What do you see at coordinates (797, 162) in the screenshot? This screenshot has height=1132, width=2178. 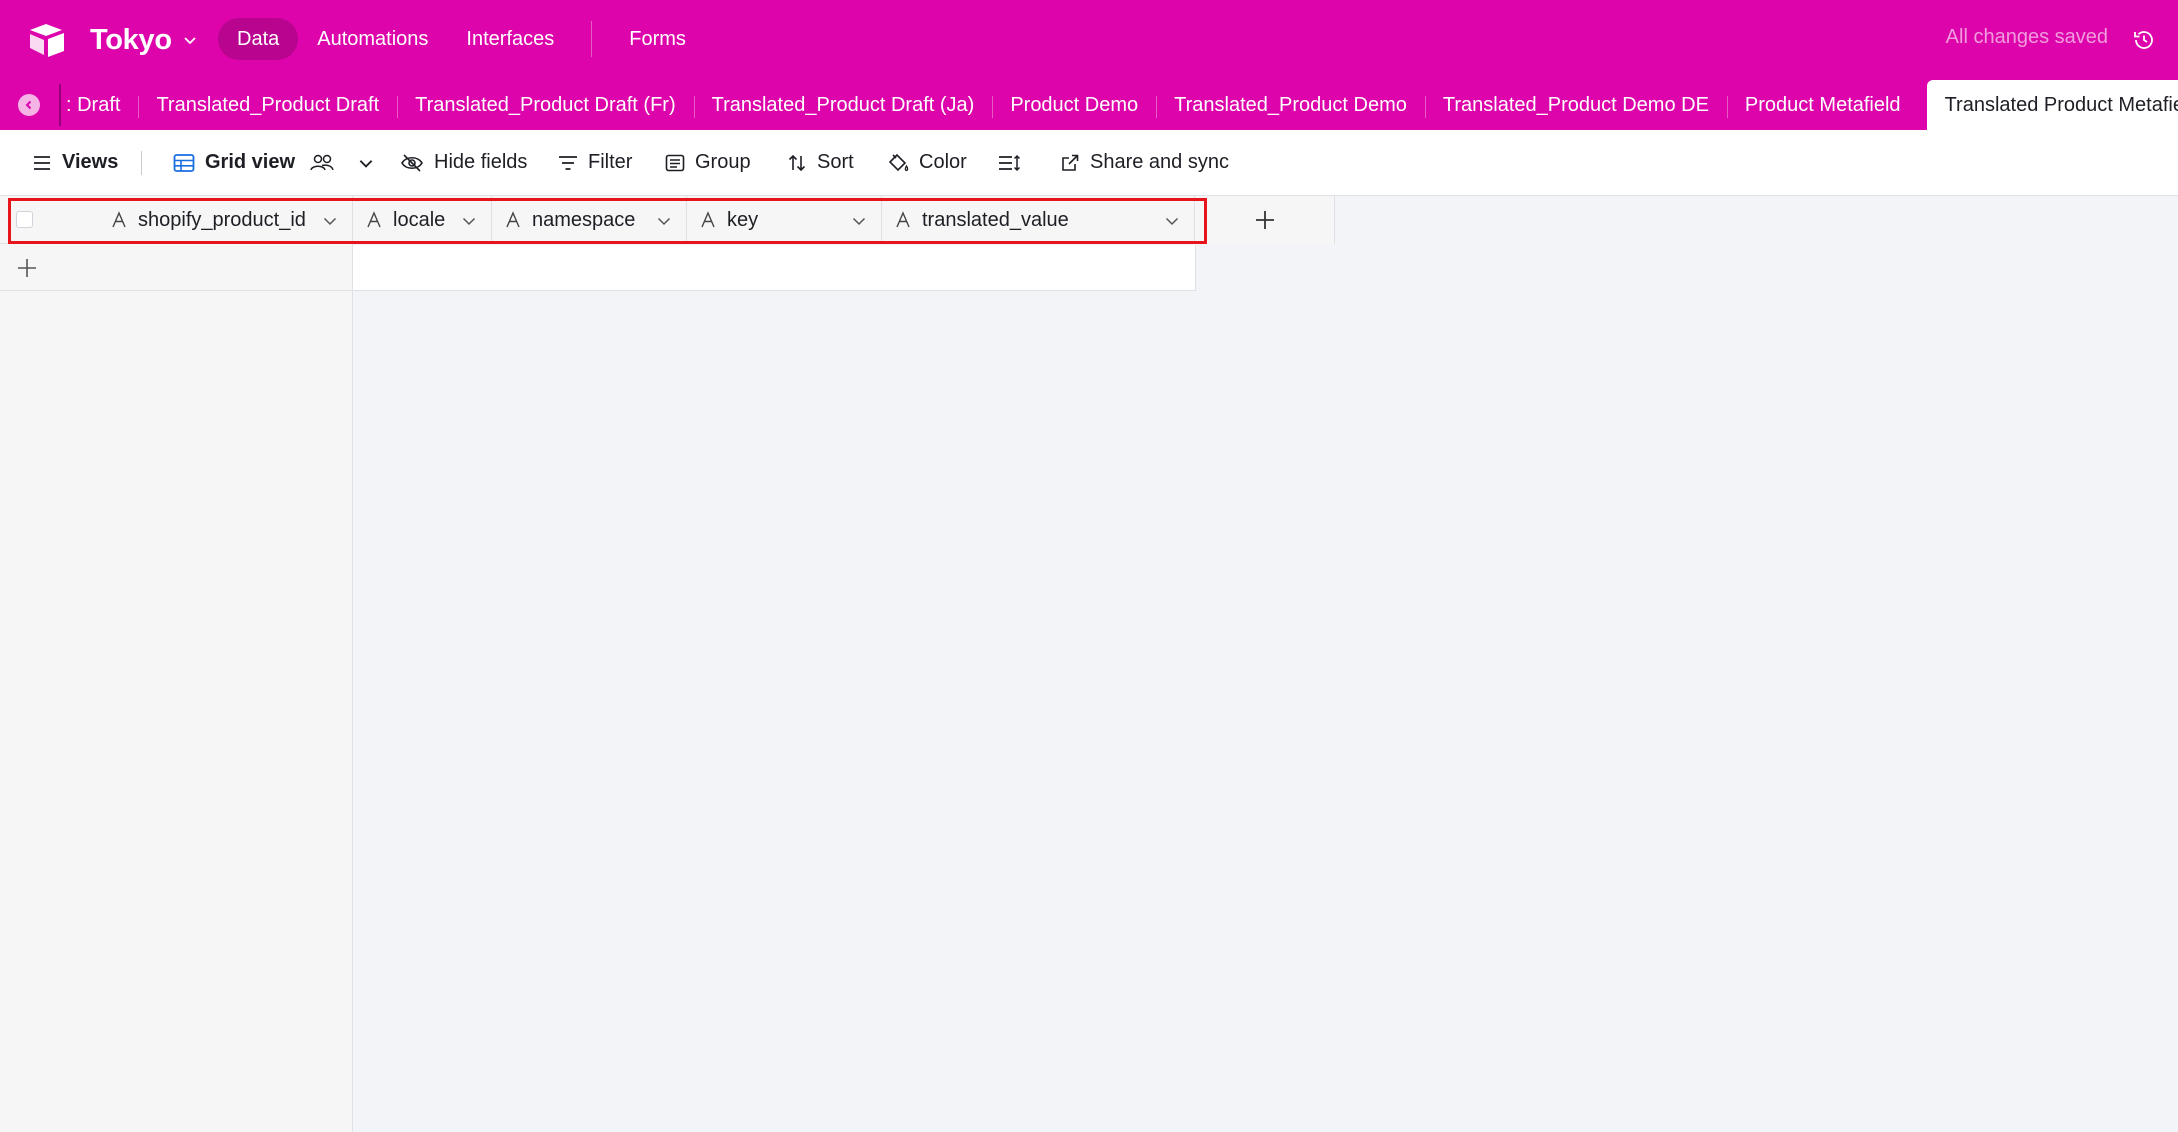 I see `sort-icon` at bounding box center [797, 162].